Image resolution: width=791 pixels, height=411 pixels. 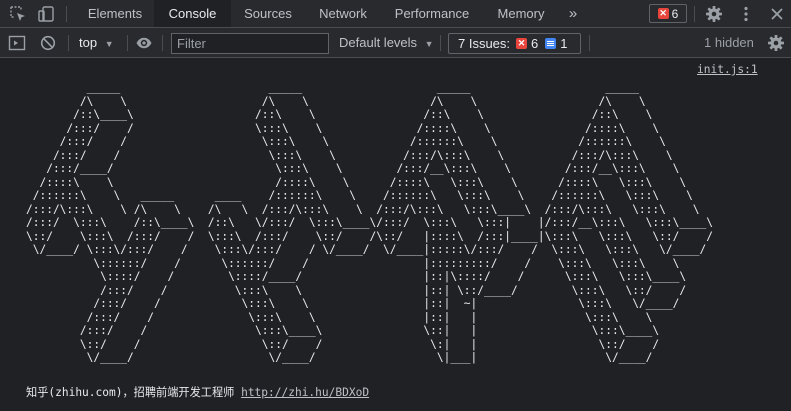 I want to click on tab-memory: Memory, so click(x=521, y=13).